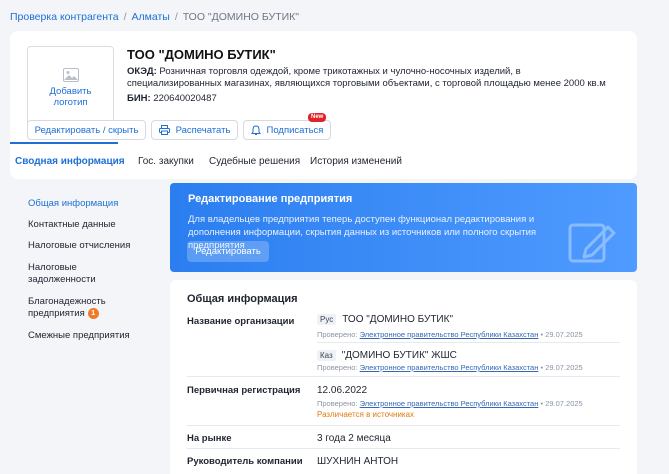 The image size is (669, 474). I want to click on org-name-ru: Рус ТОО "ДОМИНО БУТИК", so click(385, 319).